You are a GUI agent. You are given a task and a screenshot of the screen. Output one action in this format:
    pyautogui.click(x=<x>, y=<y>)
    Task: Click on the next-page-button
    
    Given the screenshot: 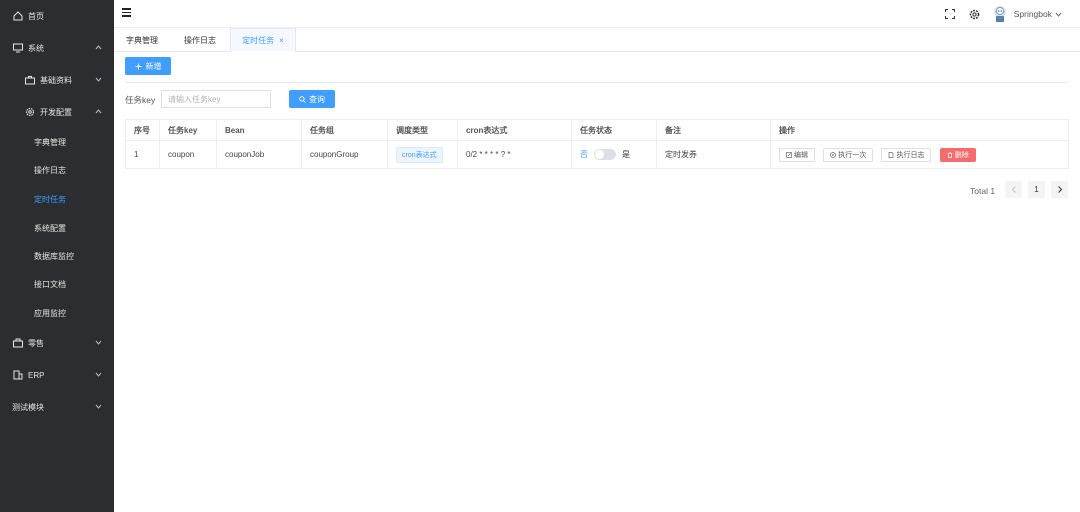 What is the action you would take?
    pyautogui.click(x=1059, y=189)
    